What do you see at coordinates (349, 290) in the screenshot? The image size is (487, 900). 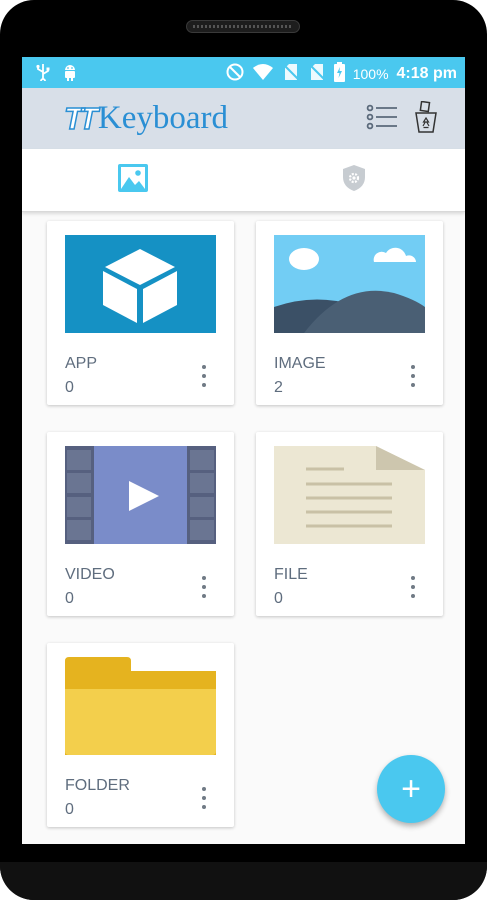 I see `landscape-icon` at bounding box center [349, 290].